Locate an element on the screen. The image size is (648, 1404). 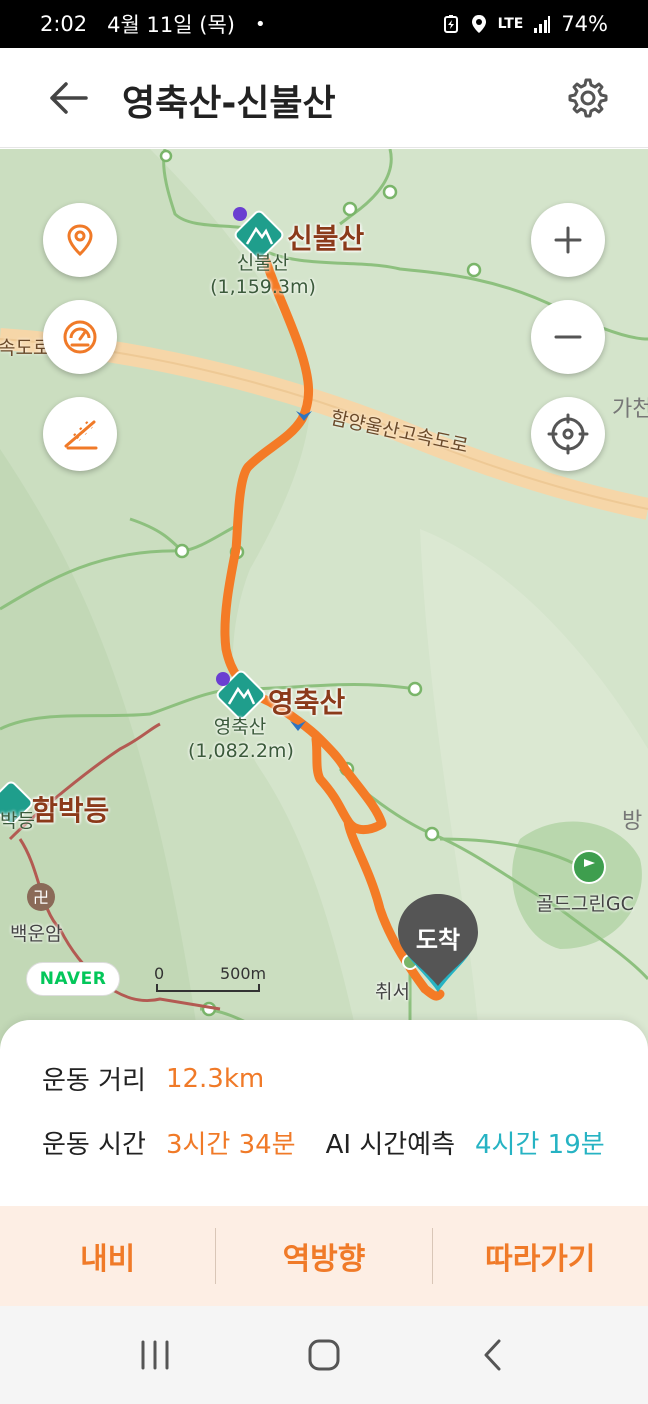
time-value: 3시간 34분 is located at coordinates (230, 1145).